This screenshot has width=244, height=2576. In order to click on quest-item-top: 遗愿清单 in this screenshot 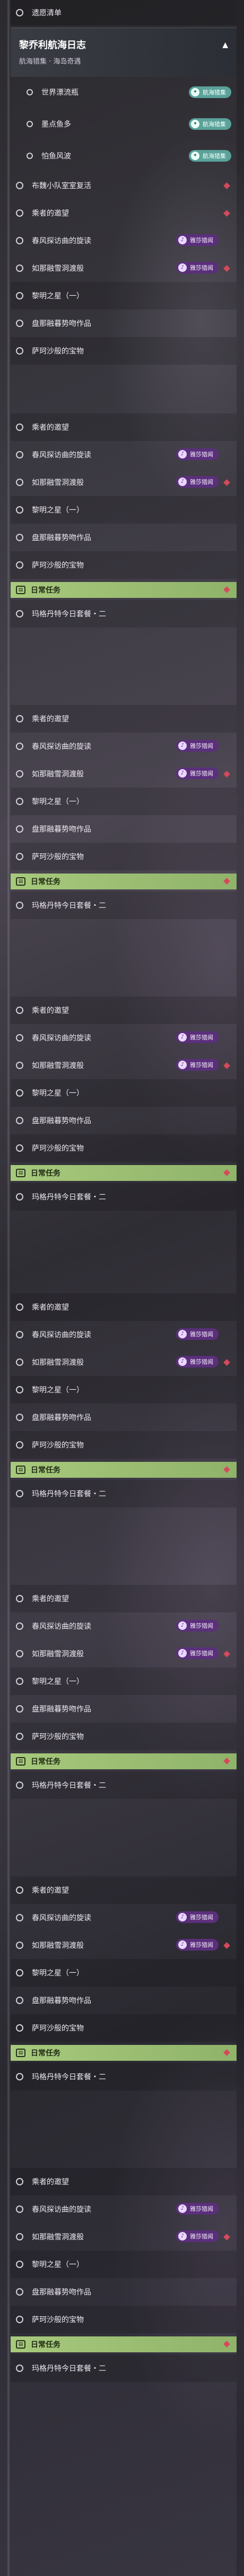, I will do `click(124, 12)`.